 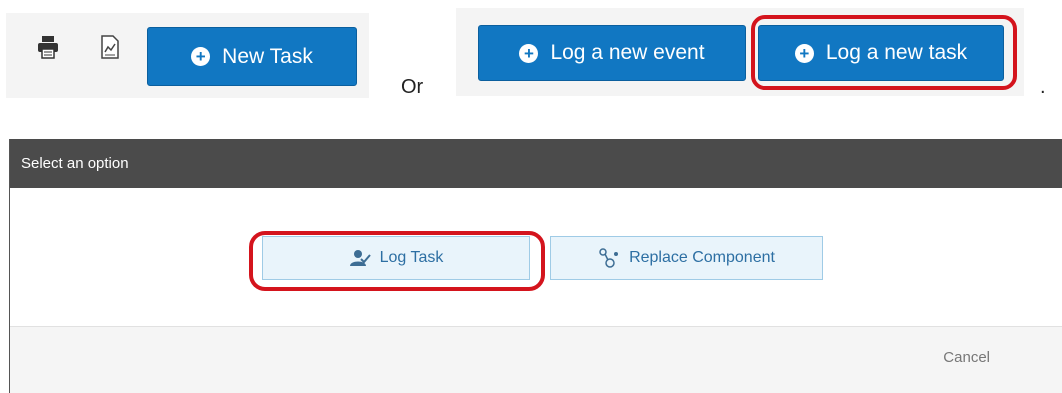 What do you see at coordinates (536, 163) in the screenshot?
I see `dialog-header: Select an option` at bounding box center [536, 163].